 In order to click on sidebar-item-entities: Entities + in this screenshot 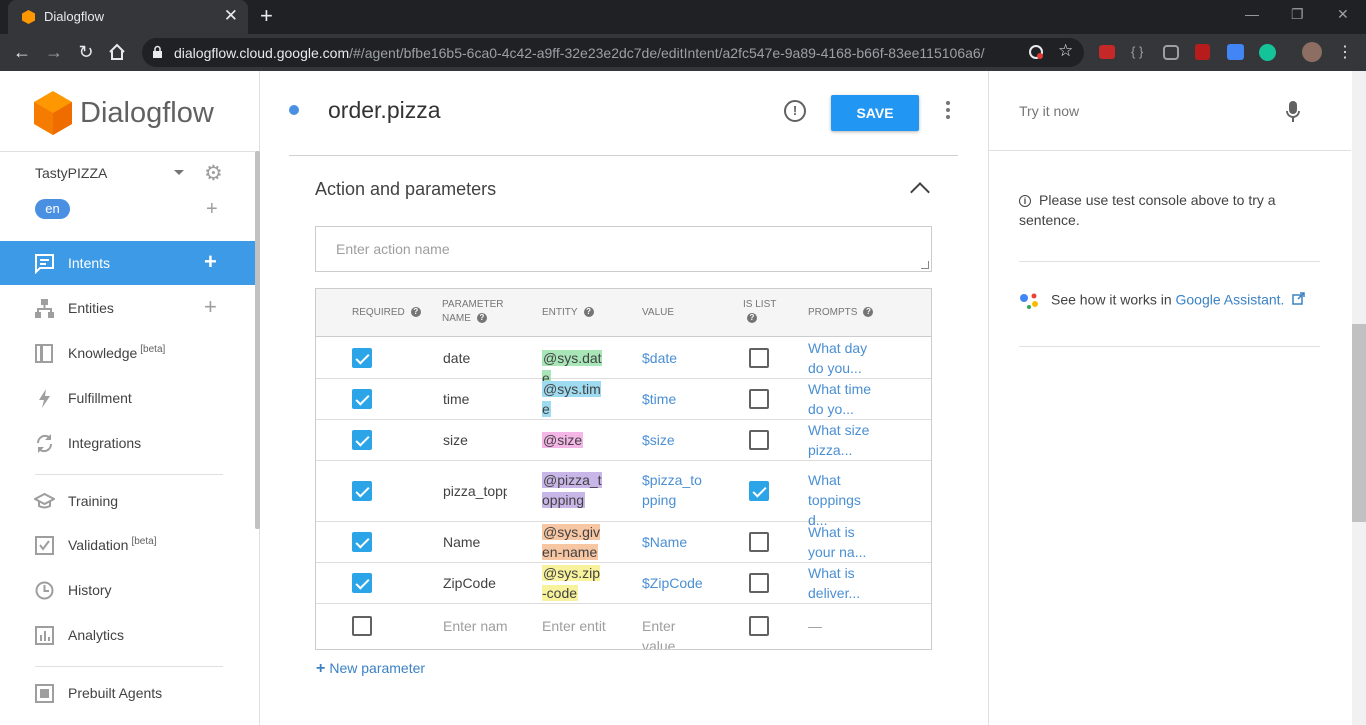, I will do `click(127, 308)`.